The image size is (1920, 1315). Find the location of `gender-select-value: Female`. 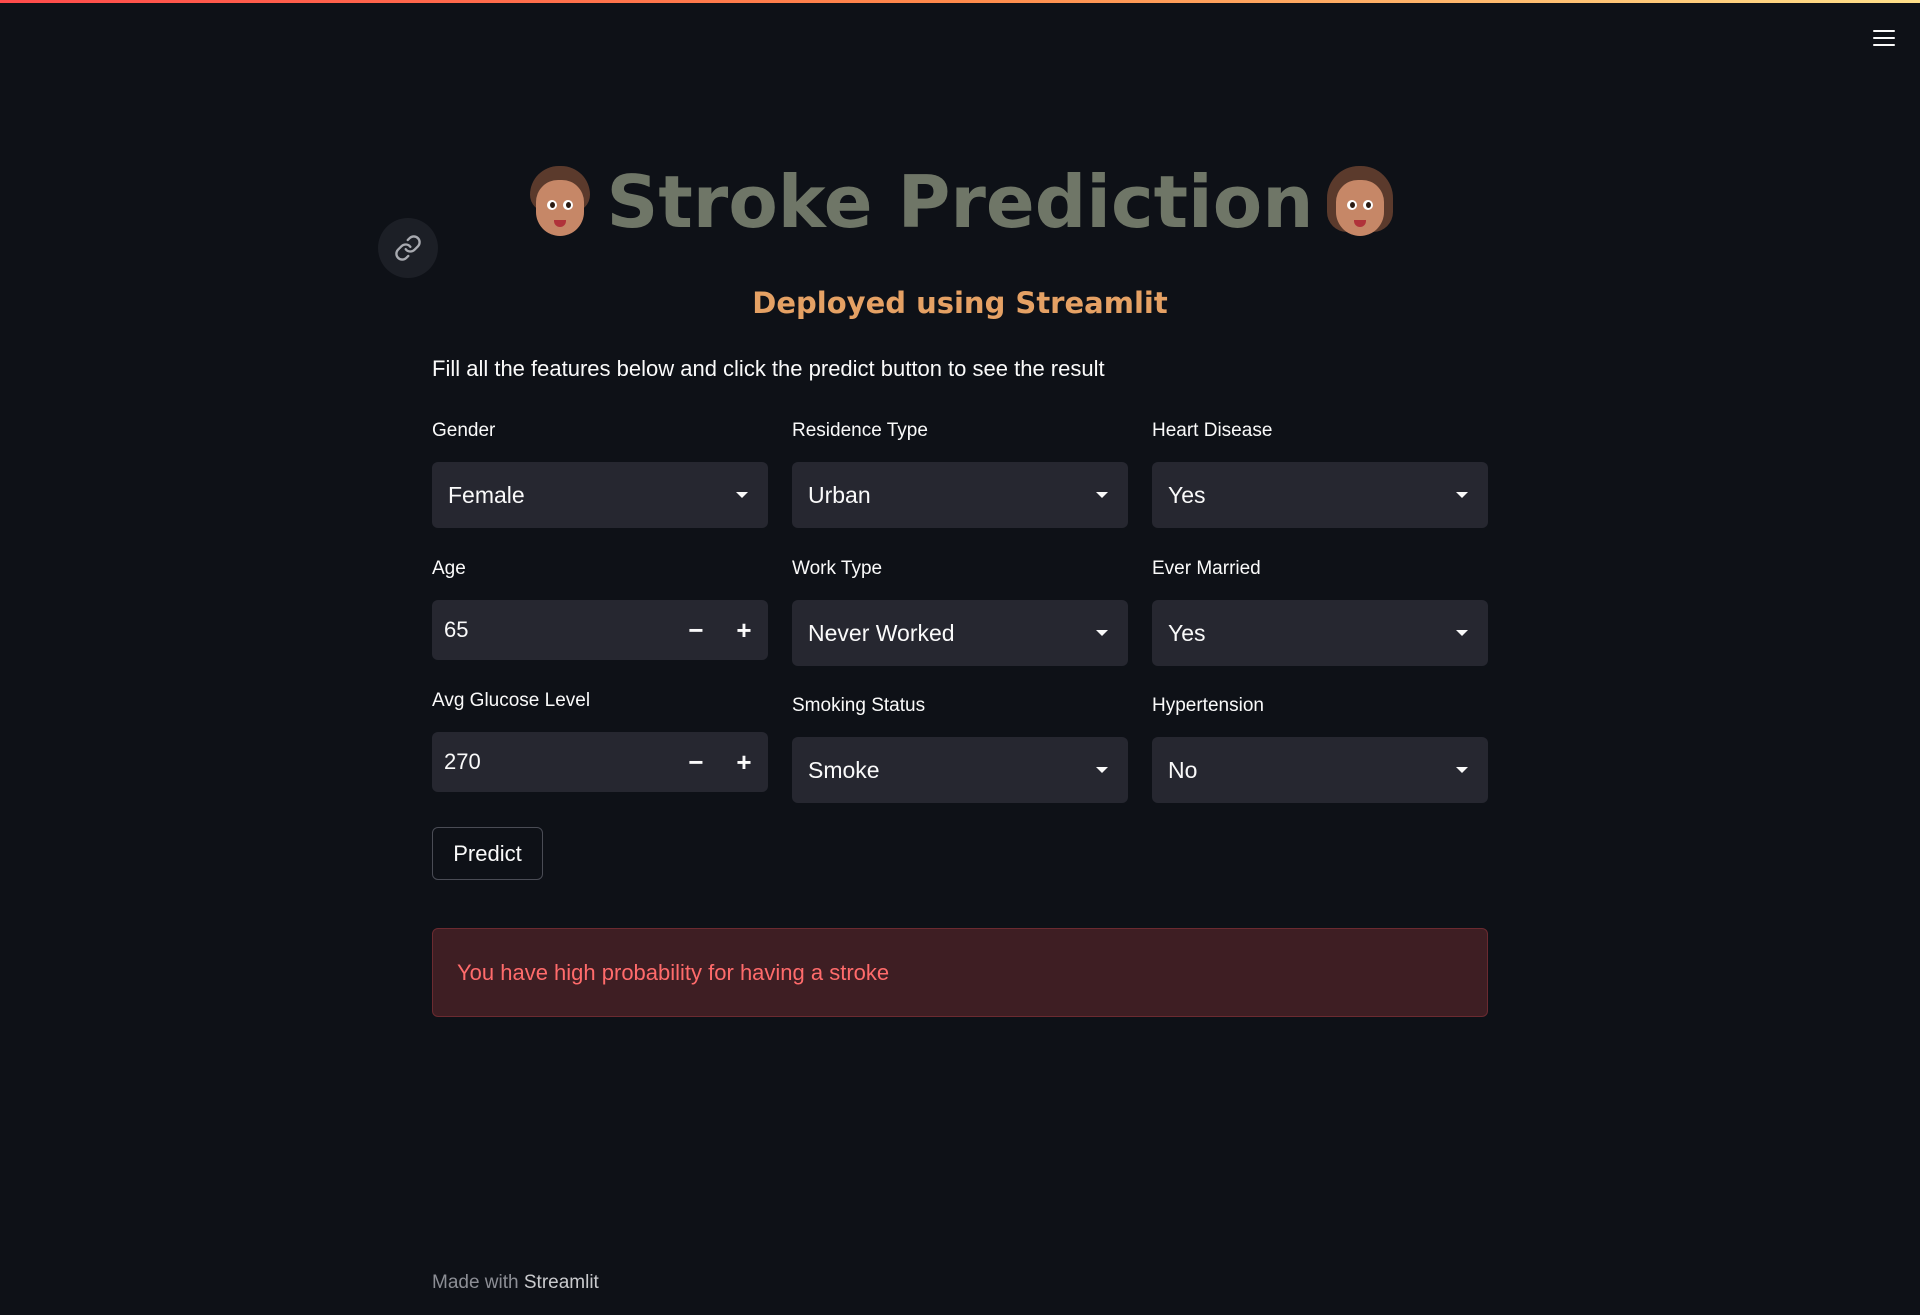

gender-select-value: Female is located at coordinates (486, 494).